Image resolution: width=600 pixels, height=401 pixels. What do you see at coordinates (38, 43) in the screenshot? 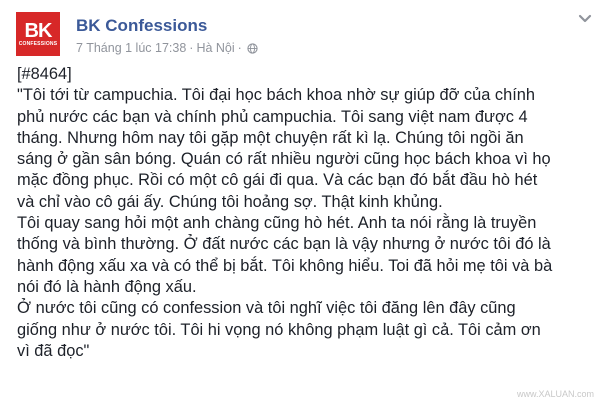
I see `logo-subtitle: CONFESSIONS` at bounding box center [38, 43].